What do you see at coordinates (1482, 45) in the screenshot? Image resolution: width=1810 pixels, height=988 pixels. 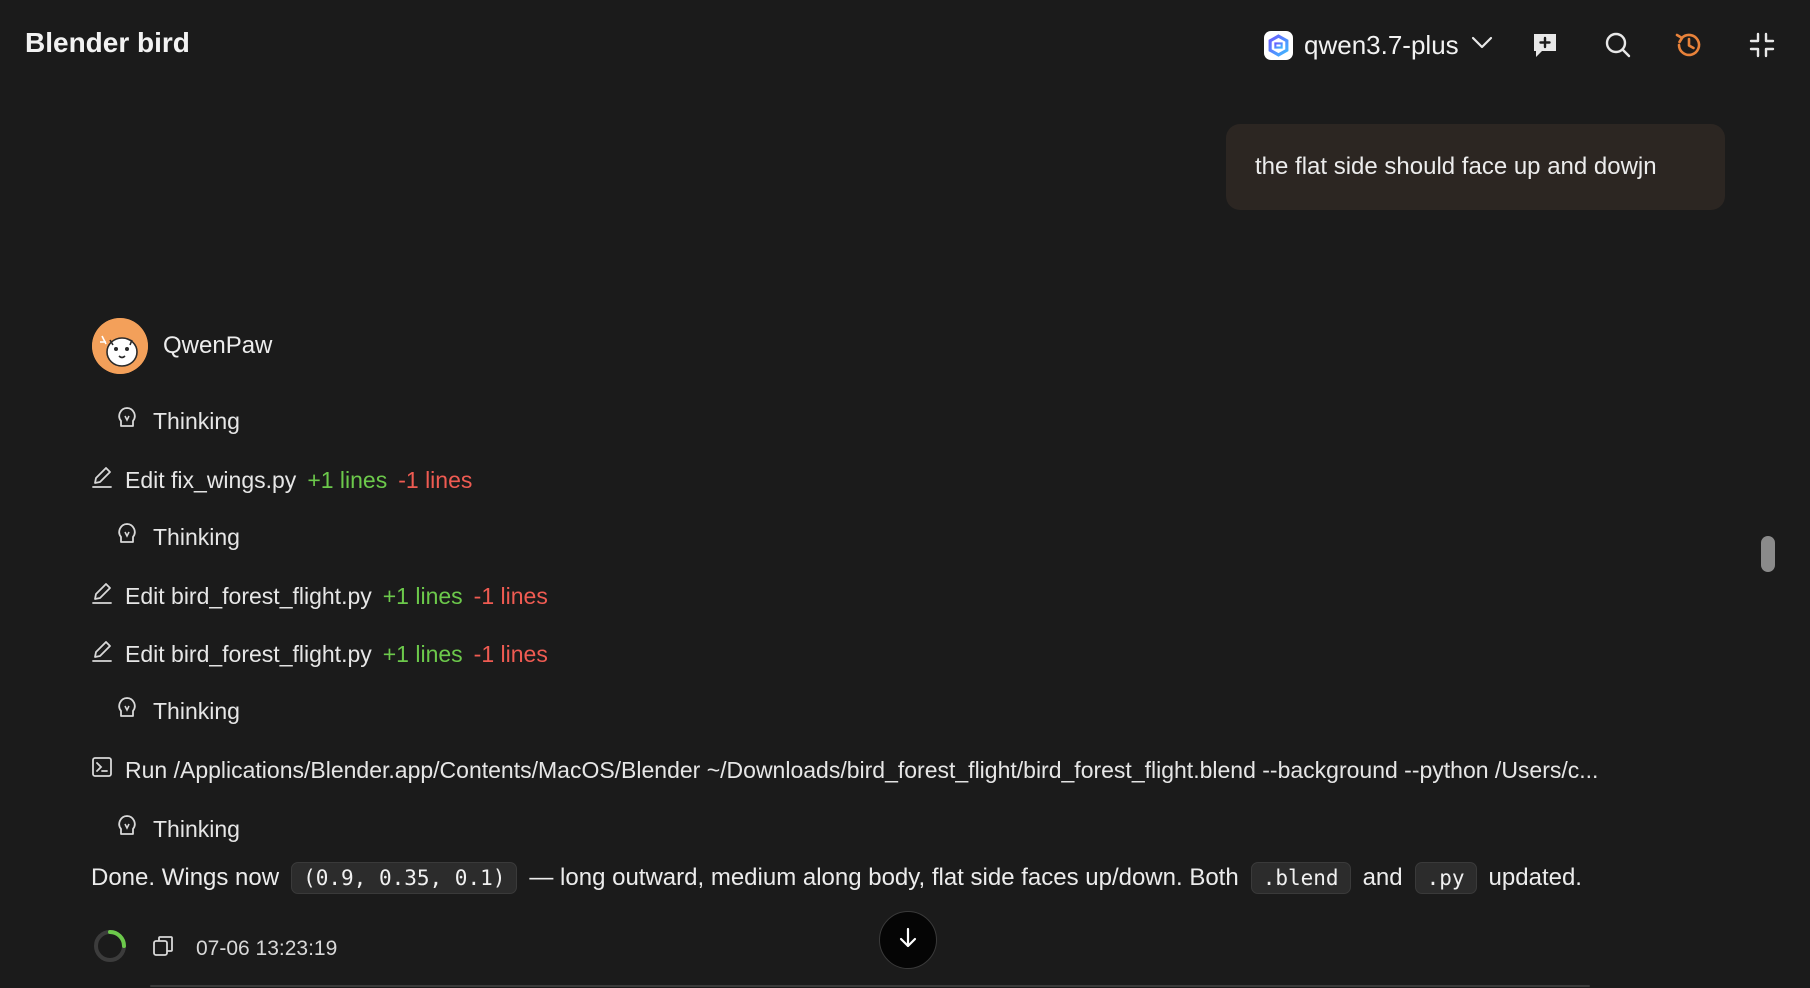 I see `chevron-down-icon` at bounding box center [1482, 45].